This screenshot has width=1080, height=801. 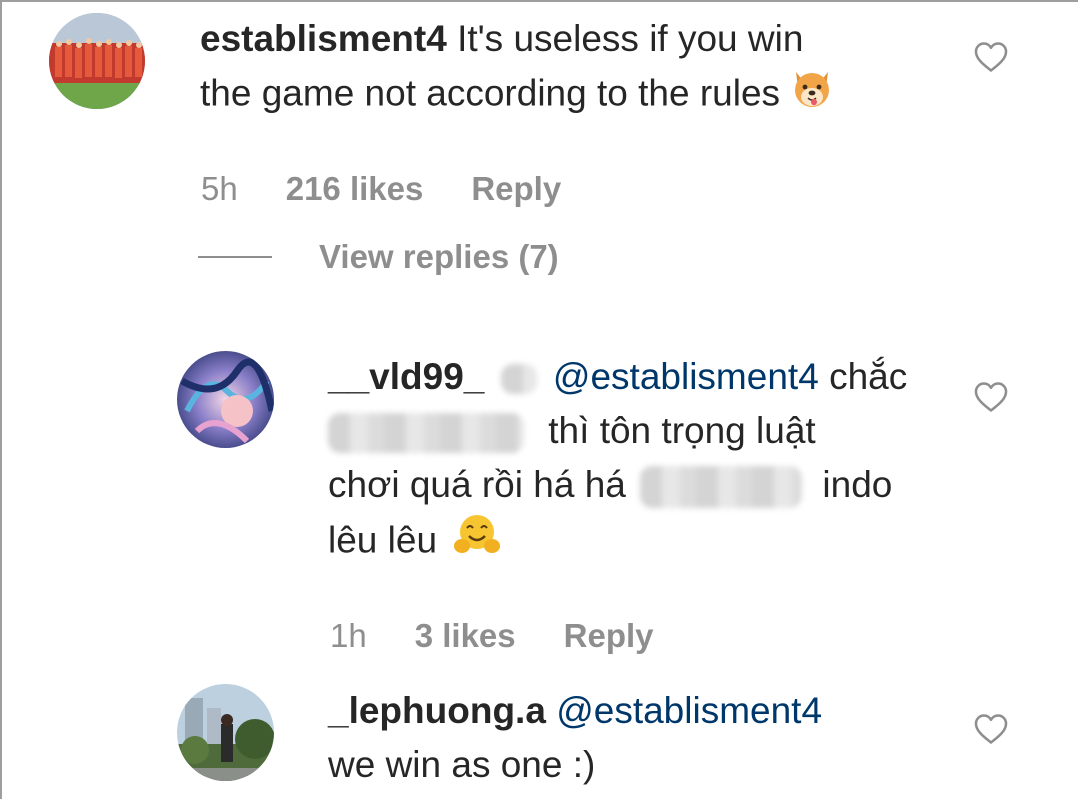 I want to click on avatar-lephuong, so click(x=225, y=732).